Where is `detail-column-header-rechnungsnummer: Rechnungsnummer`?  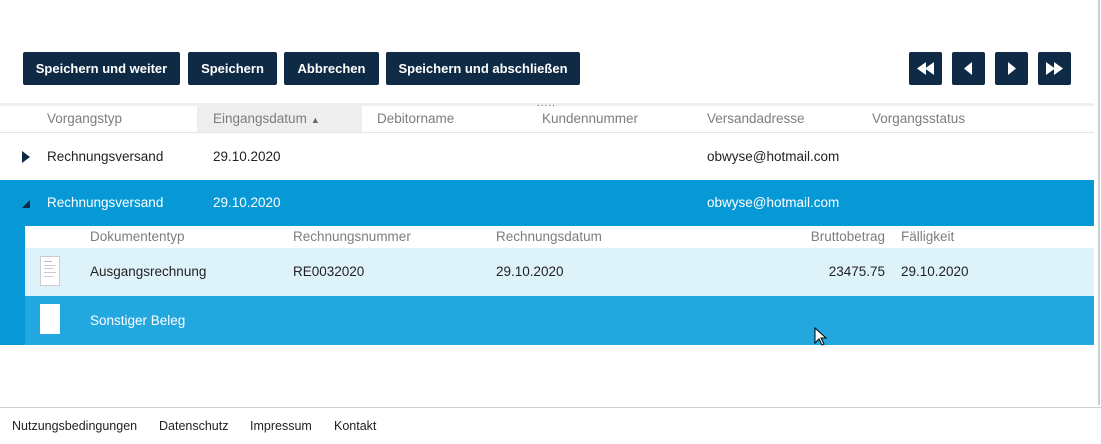 detail-column-header-rechnungsnummer: Rechnungsnummer is located at coordinates (352, 237).